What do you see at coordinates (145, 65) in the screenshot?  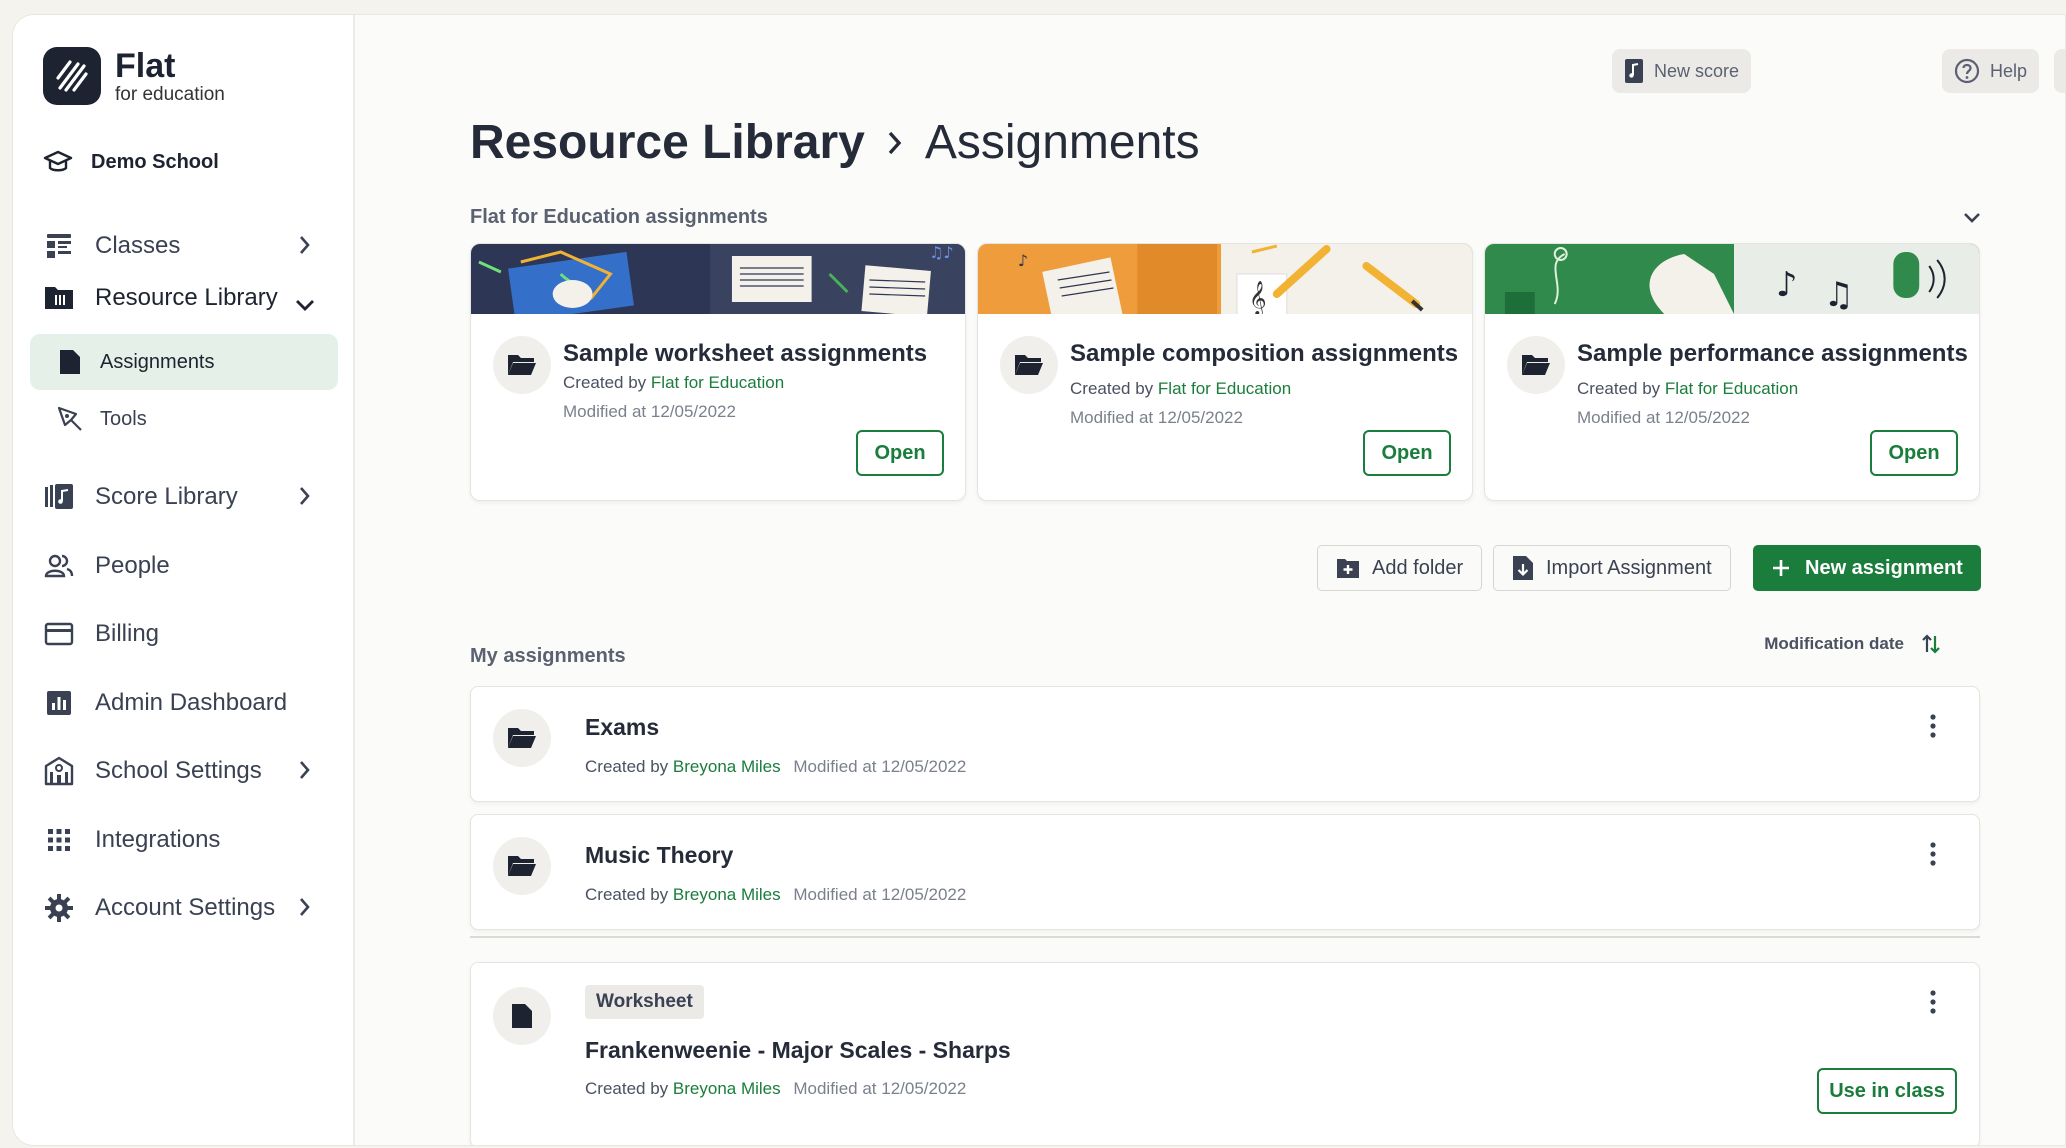 I see `brand-title: Flat` at bounding box center [145, 65].